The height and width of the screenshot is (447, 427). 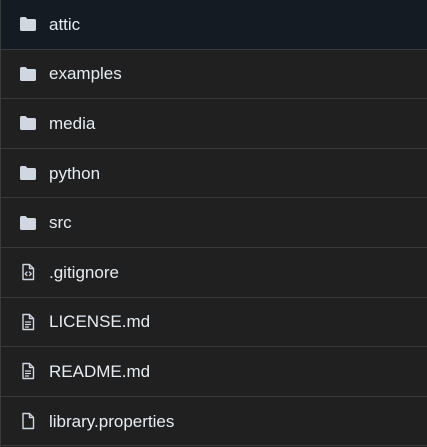 What do you see at coordinates (64, 24) in the screenshot?
I see `file-name: attic` at bounding box center [64, 24].